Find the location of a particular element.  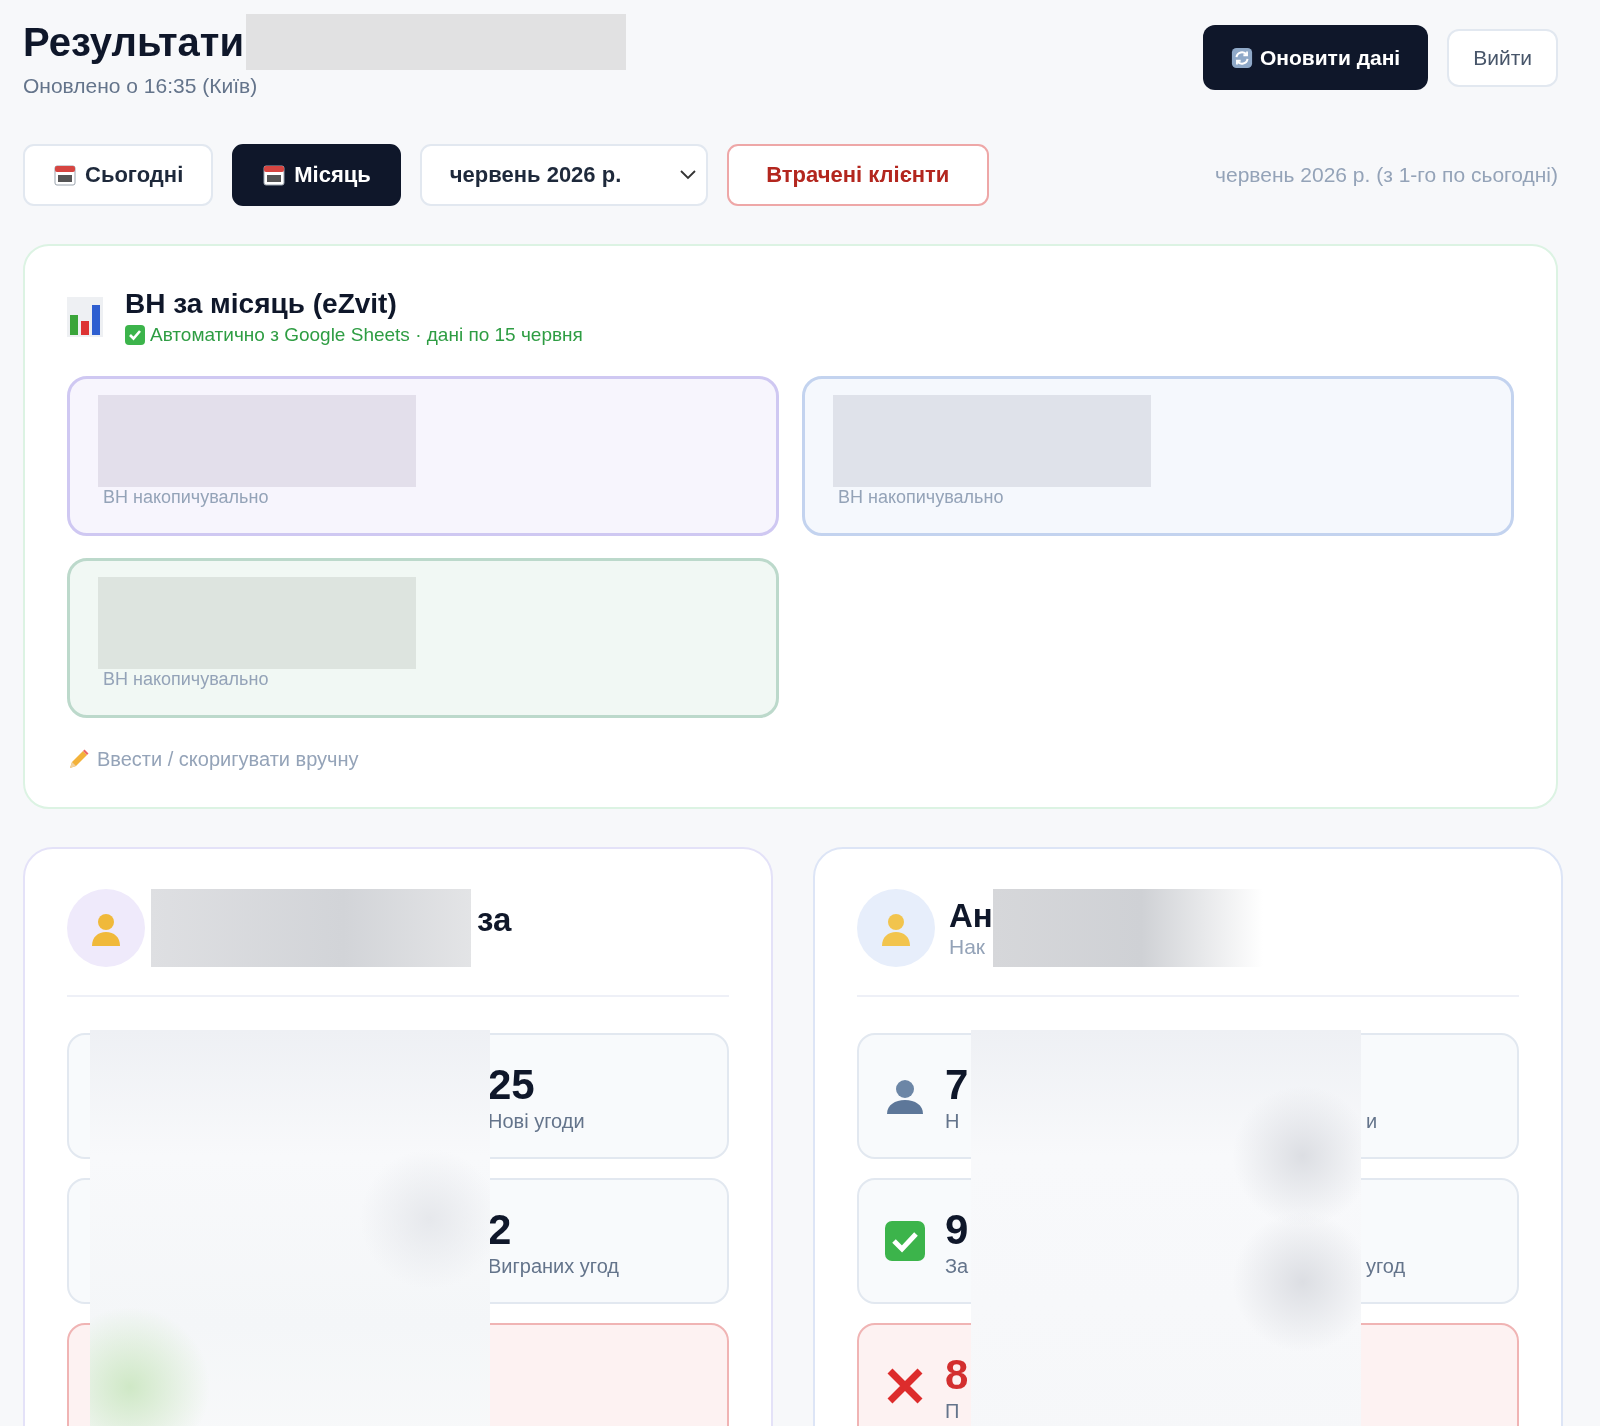

logout-button: Вийти is located at coordinates (1502, 57).